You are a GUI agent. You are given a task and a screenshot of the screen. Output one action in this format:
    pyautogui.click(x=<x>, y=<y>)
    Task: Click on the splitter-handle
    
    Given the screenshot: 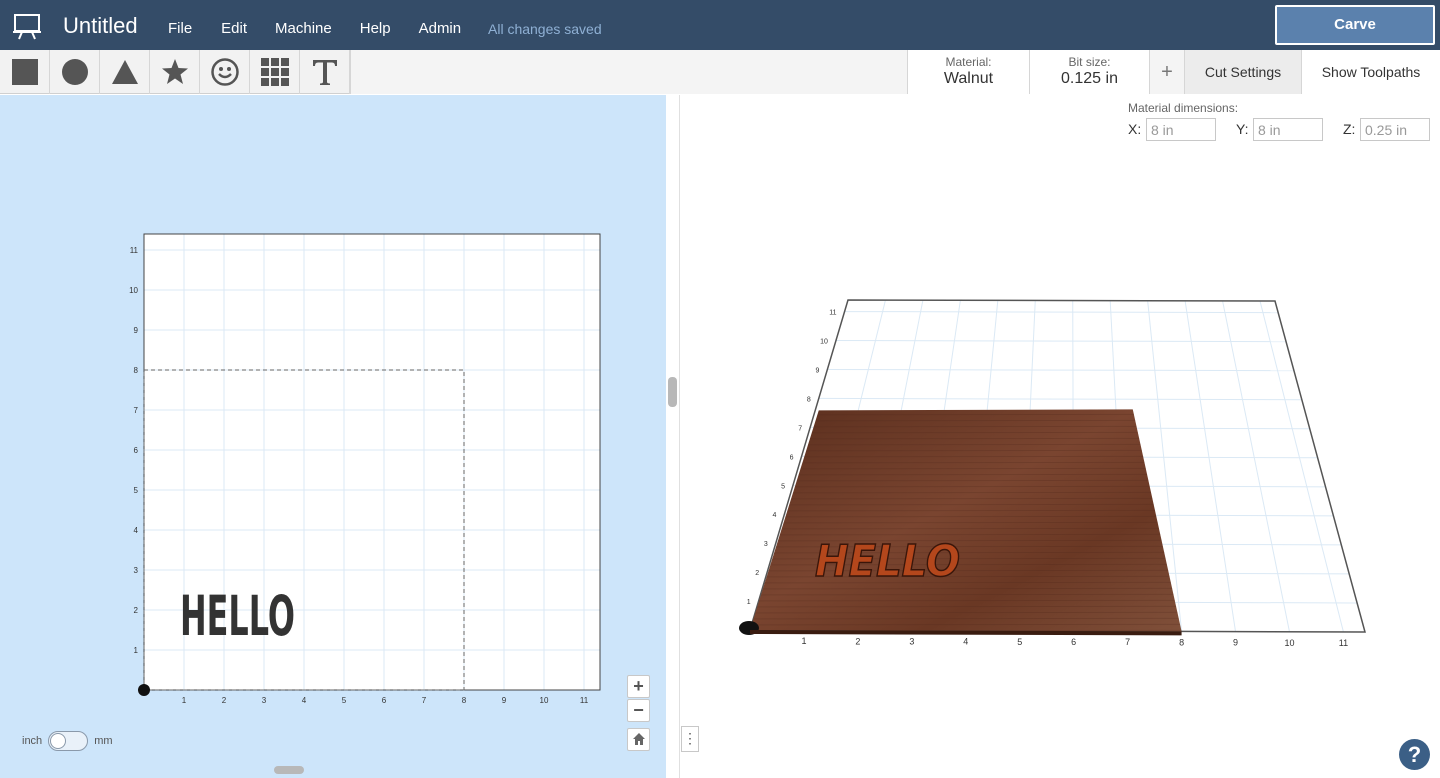 What is the action you would take?
    pyautogui.click(x=672, y=392)
    